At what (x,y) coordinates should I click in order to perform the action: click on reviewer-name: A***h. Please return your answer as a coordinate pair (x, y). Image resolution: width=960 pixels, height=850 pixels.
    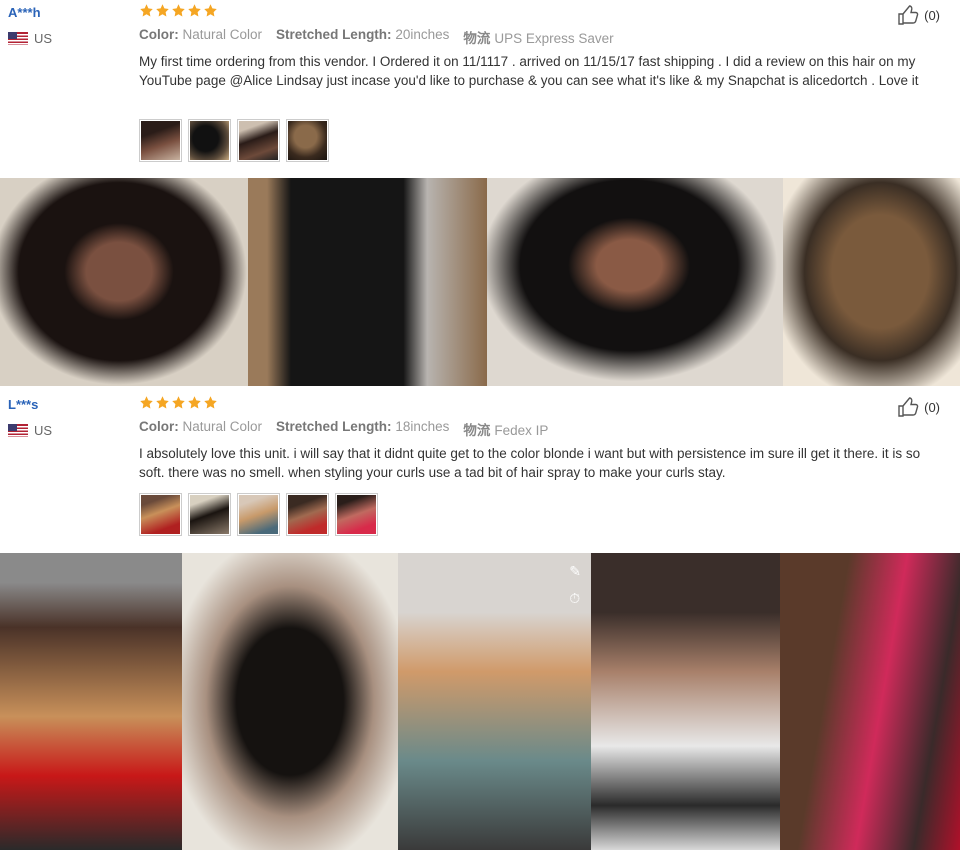
    Looking at the image, I should click on (24, 12).